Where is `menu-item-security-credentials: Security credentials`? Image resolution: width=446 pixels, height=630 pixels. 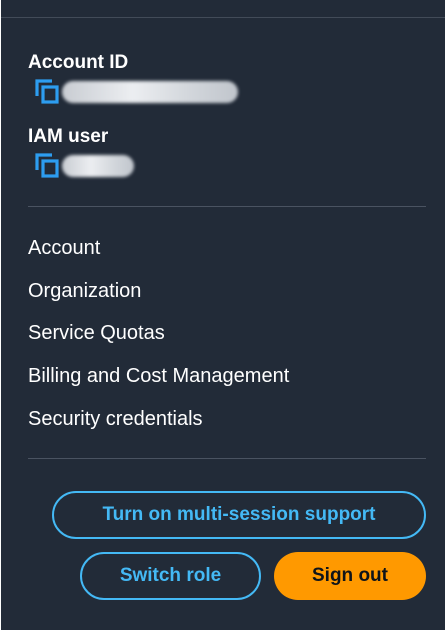 menu-item-security-credentials: Security credentials is located at coordinates (115, 419).